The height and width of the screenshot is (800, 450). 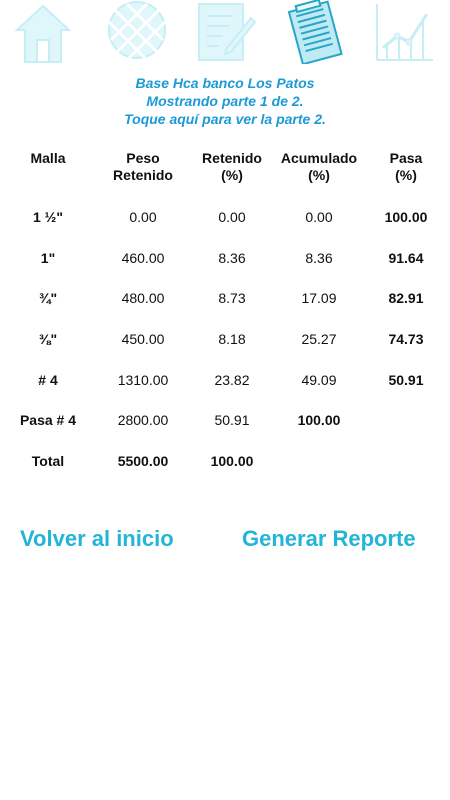 I want to click on list-icon, so click(x=315, y=33).